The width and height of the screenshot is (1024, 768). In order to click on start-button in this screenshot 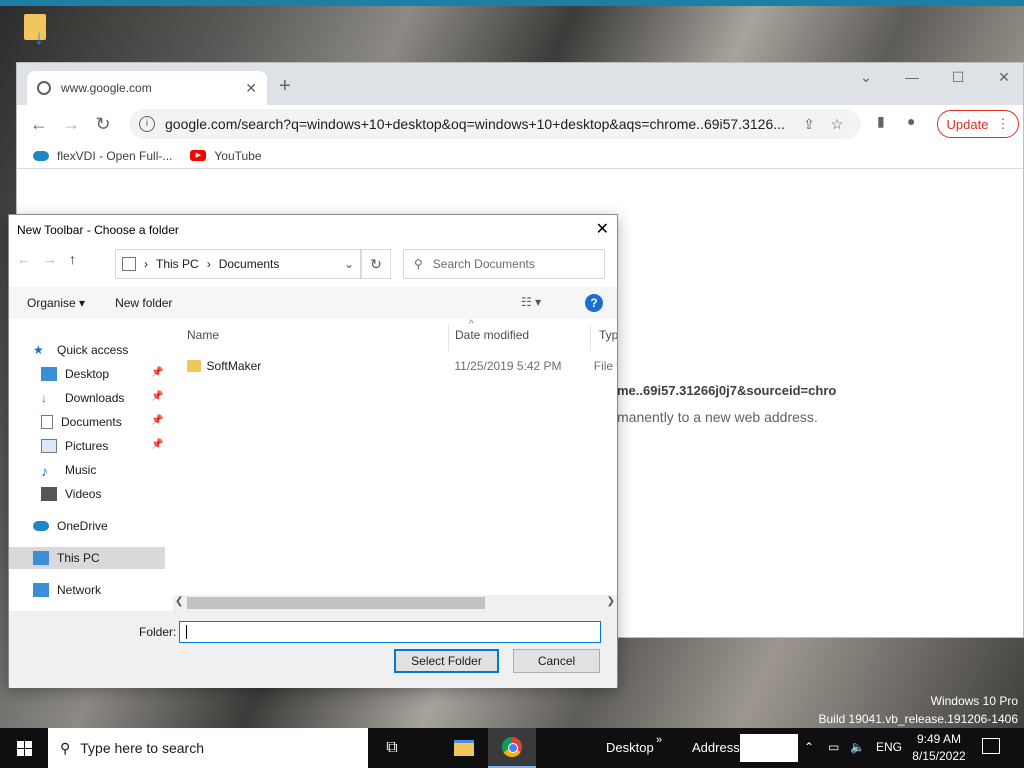, I will do `click(24, 748)`.